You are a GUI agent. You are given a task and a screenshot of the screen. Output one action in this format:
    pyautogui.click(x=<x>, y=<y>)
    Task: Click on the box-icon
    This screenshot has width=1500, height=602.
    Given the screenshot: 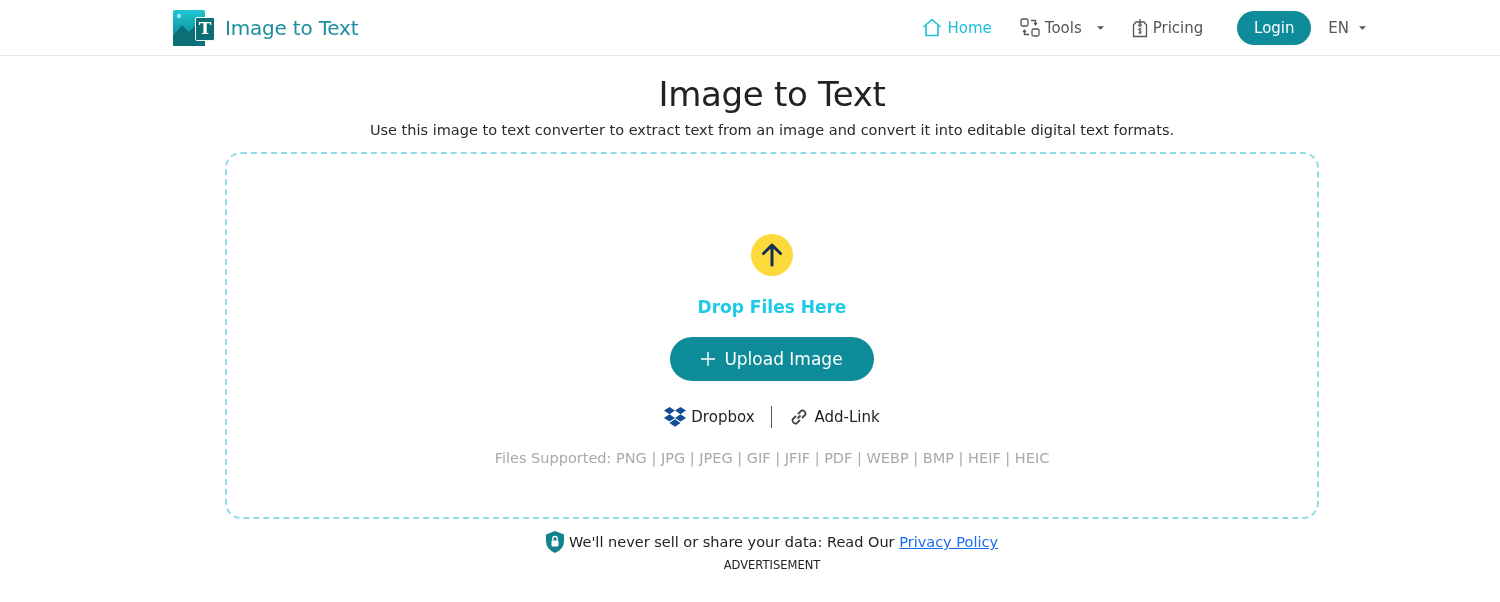 What is the action you would take?
    pyautogui.click(x=675, y=417)
    